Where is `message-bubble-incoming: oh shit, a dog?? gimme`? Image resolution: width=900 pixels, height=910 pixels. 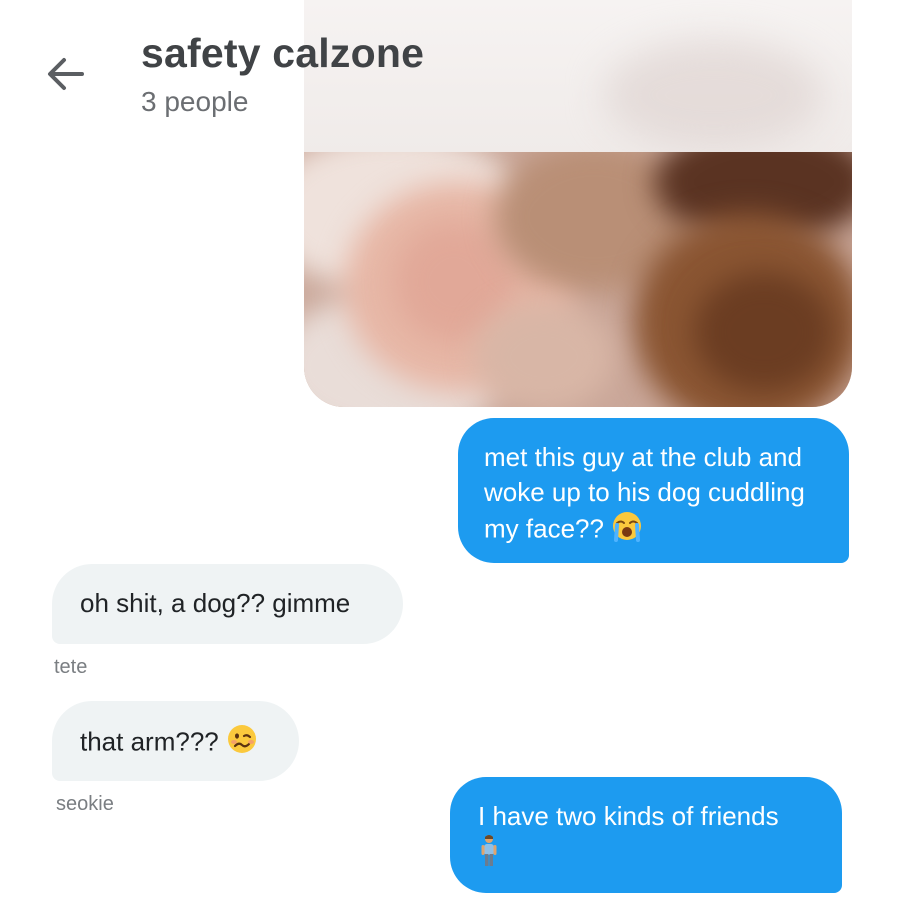 message-bubble-incoming: oh shit, a dog?? gimme is located at coordinates (227, 604).